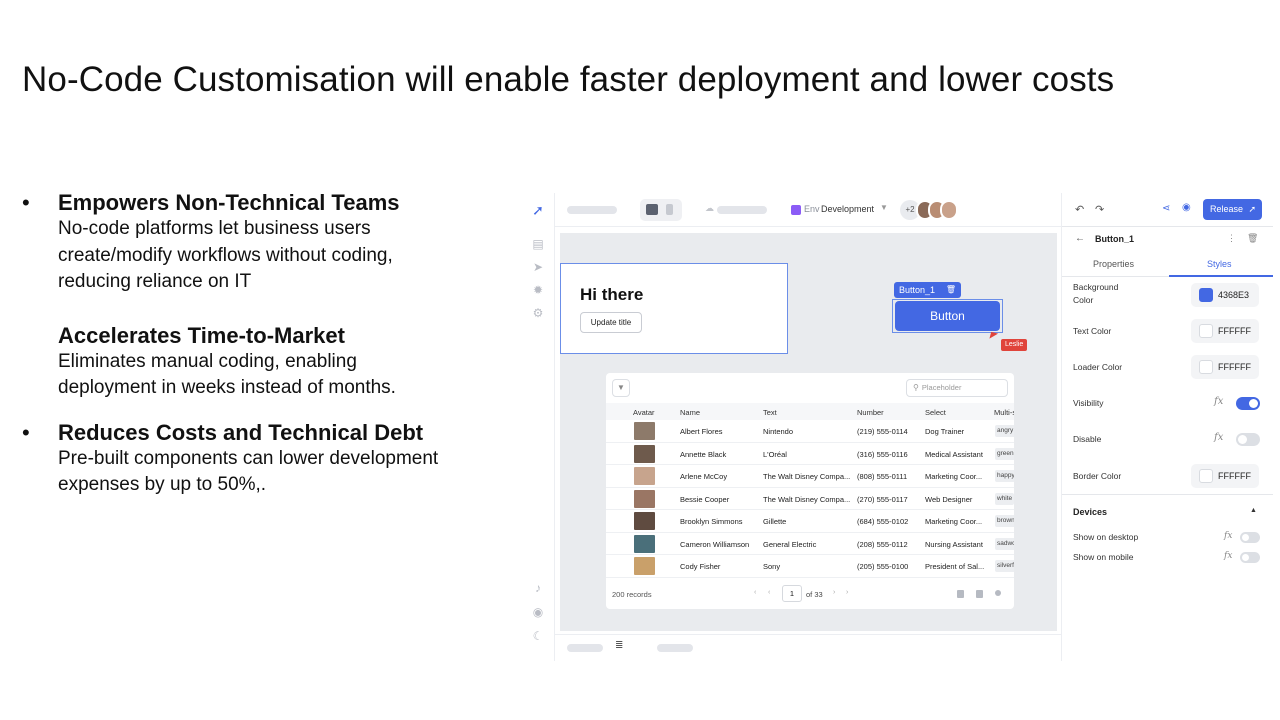  What do you see at coordinates (796, 210) in the screenshot?
I see `environment-icon` at bounding box center [796, 210].